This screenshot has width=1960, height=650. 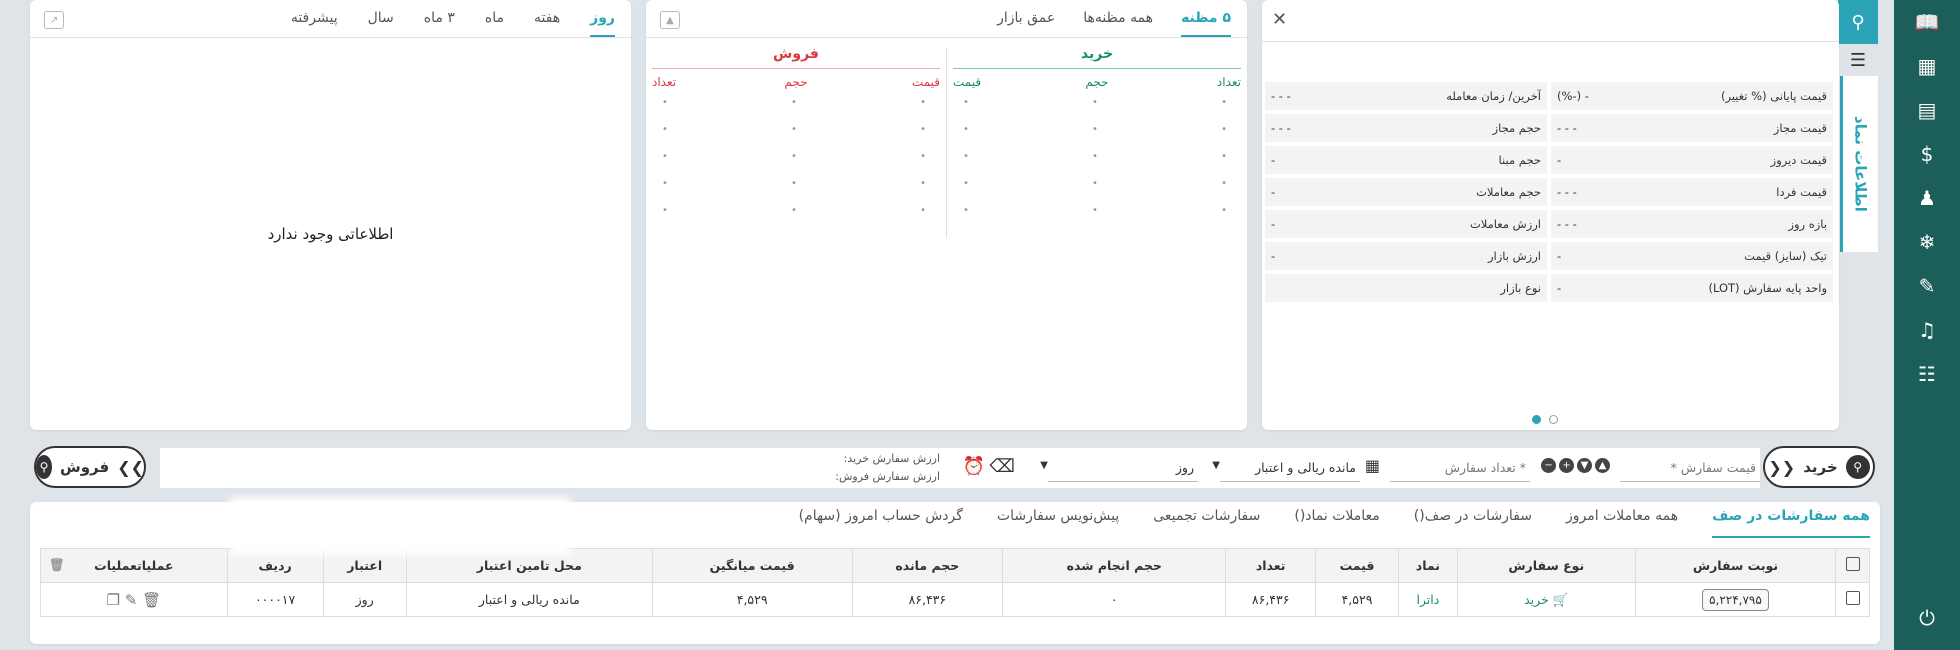 What do you see at coordinates (1927, 154) in the screenshot?
I see `dollar-icon: $` at bounding box center [1927, 154].